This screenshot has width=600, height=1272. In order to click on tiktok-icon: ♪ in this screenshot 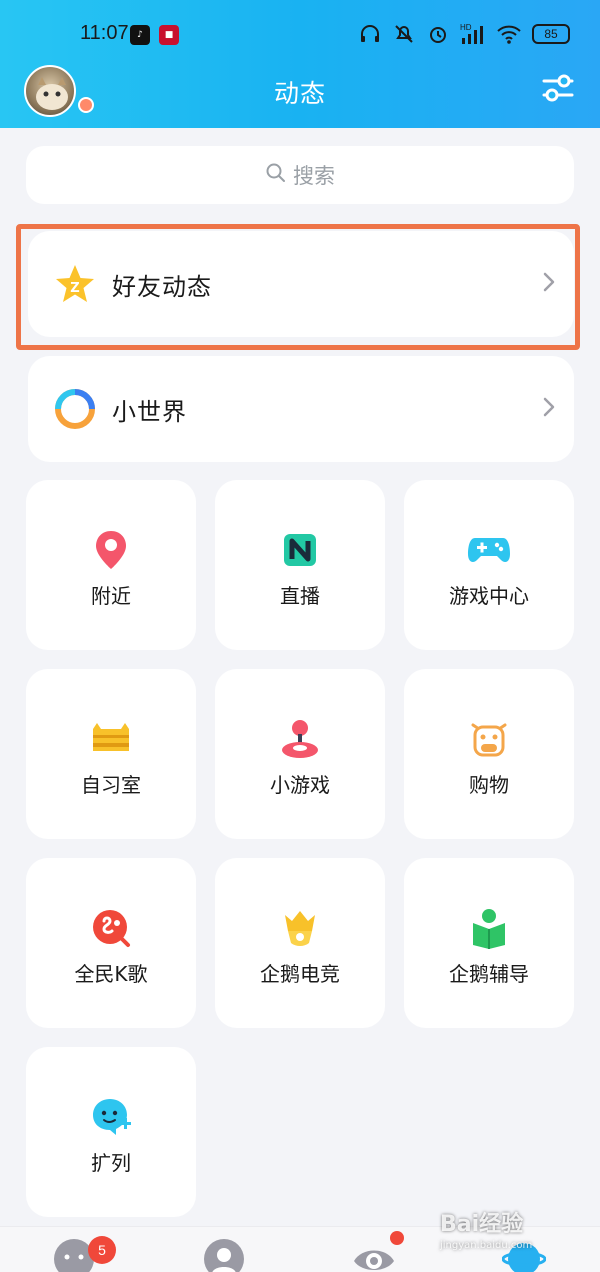, I will do `click(140, 35)`.